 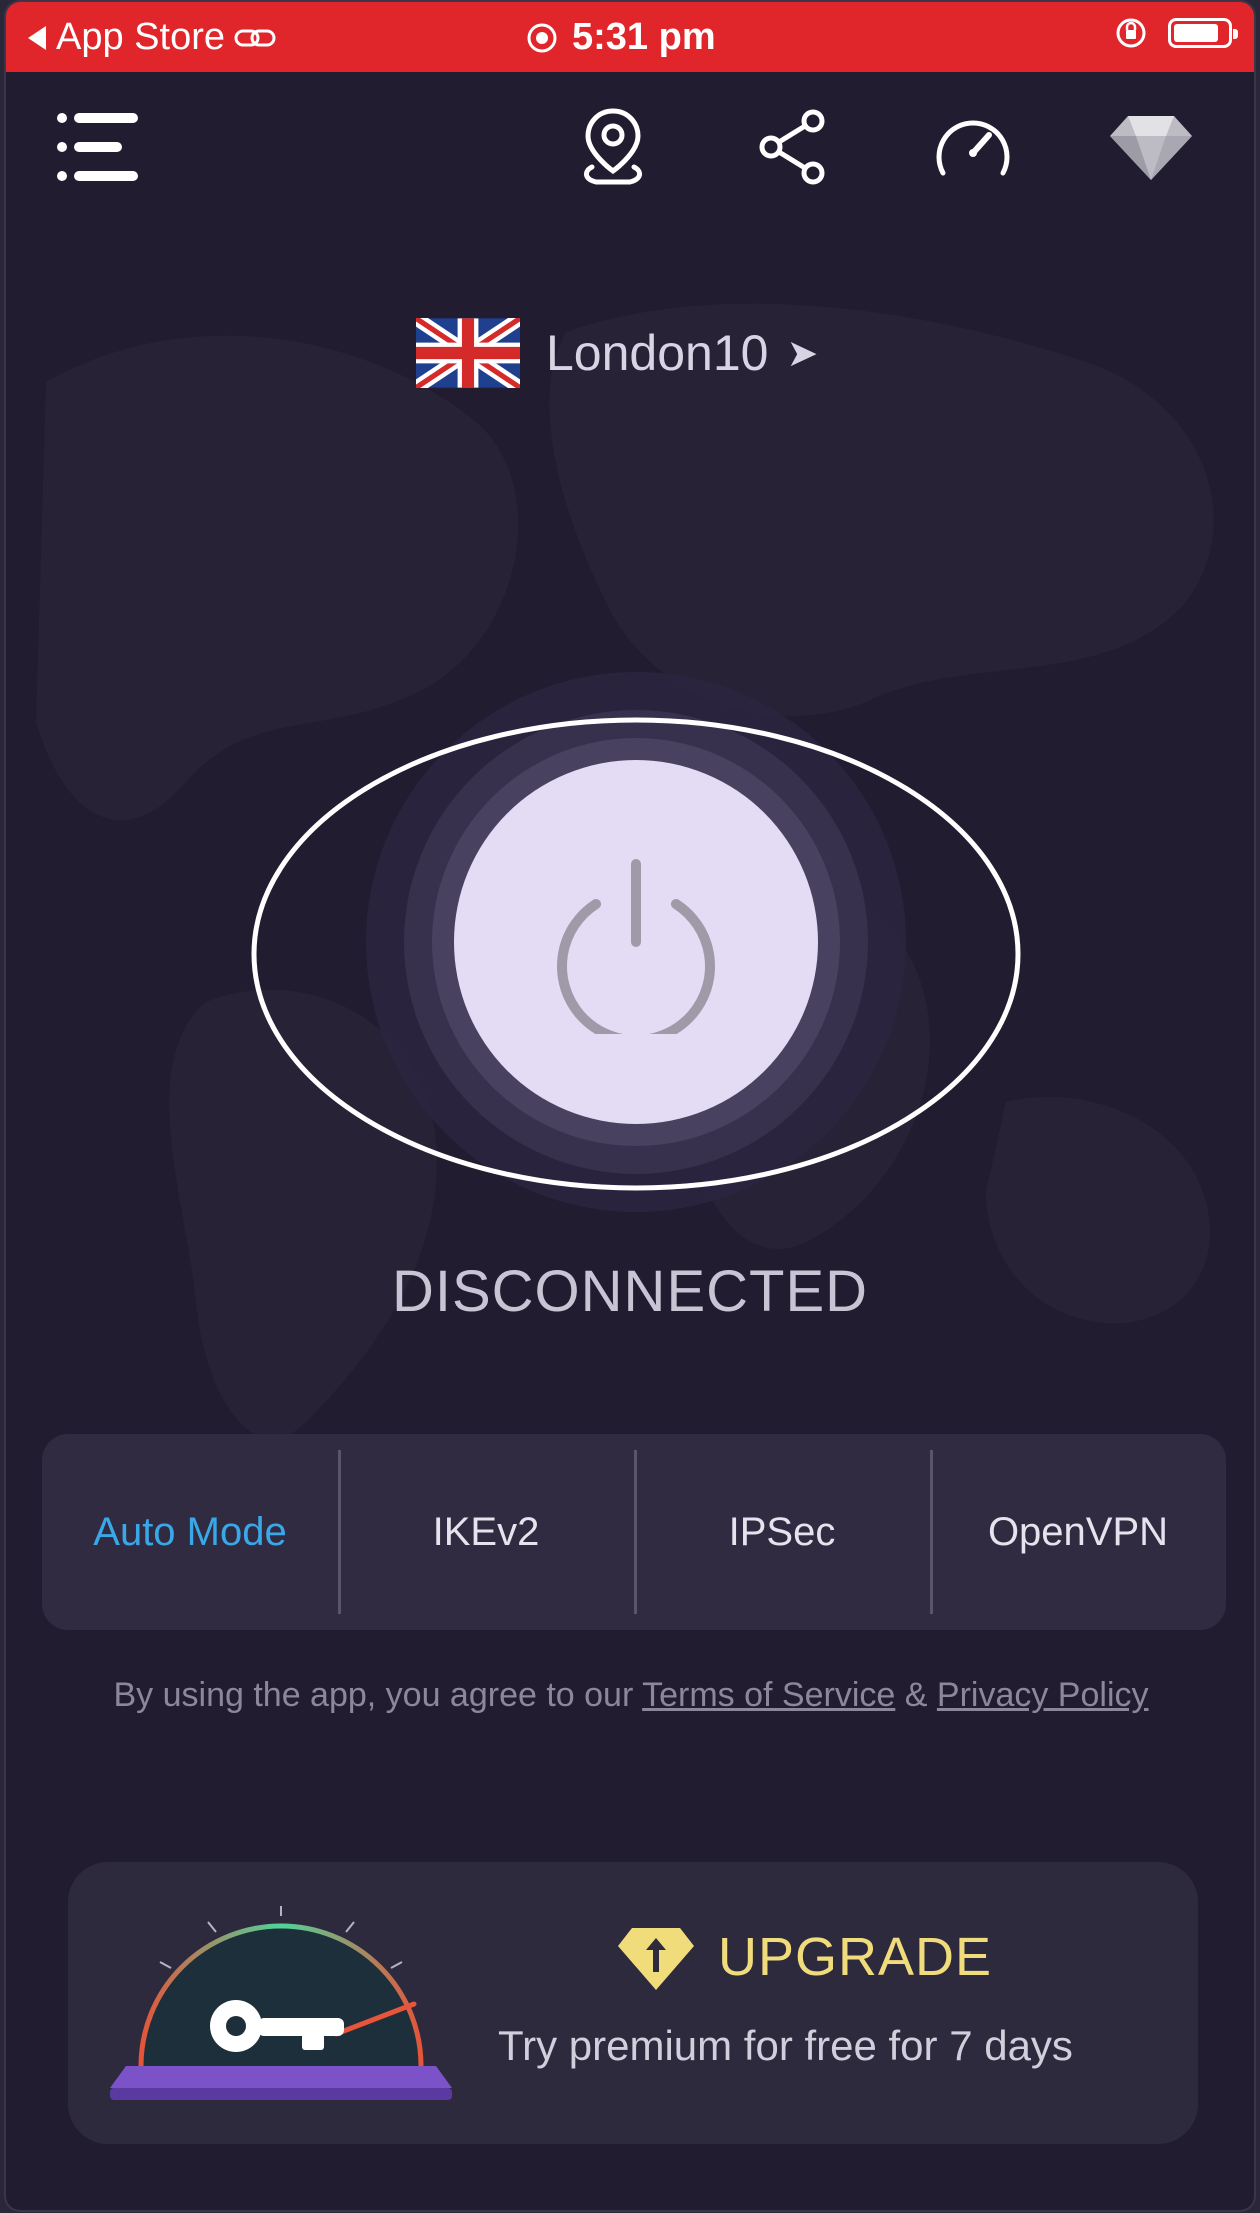 I want to click on share-button, so click(x=795, y=147).